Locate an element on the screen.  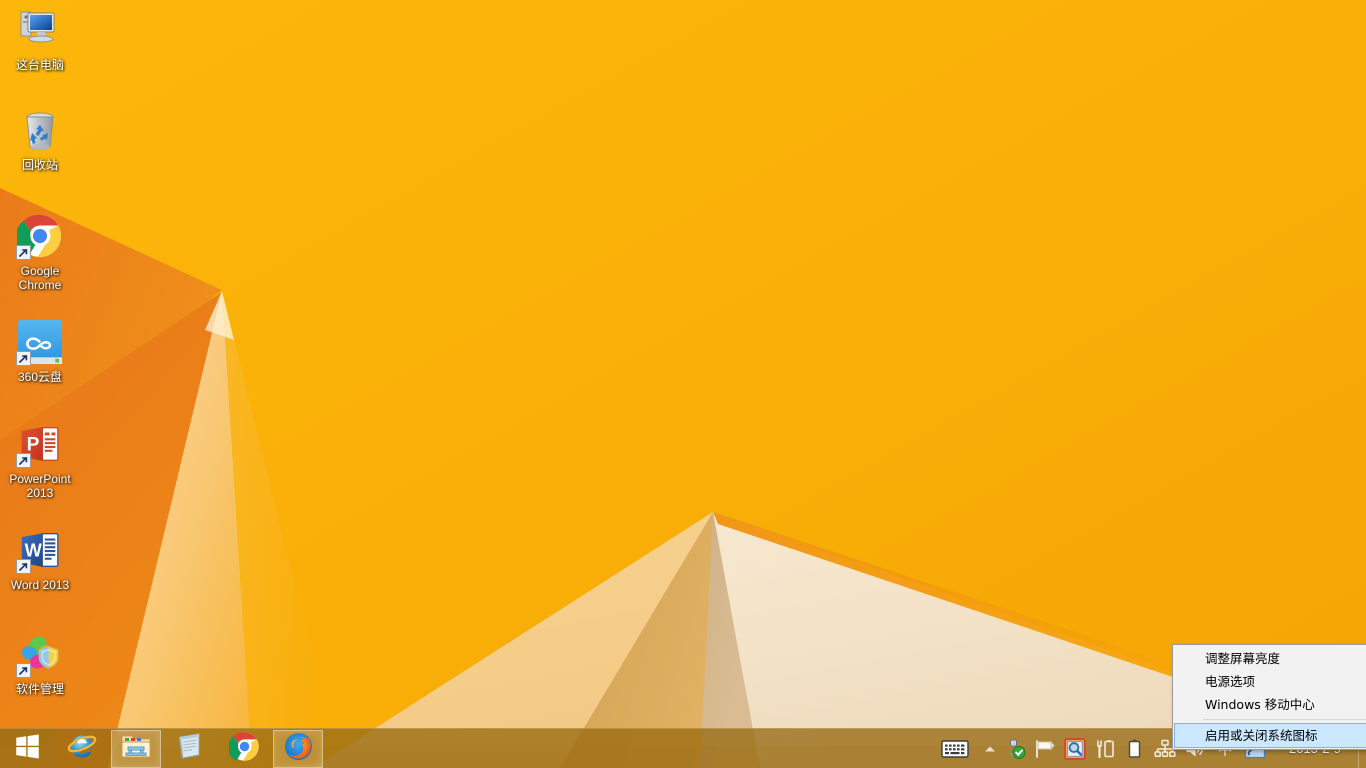
menu-item-windows-mobility-center: Windows 移动中心 is located at coordinates (1269, 704).